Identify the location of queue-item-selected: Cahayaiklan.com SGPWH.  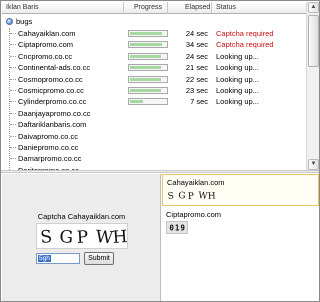
(240, 190).